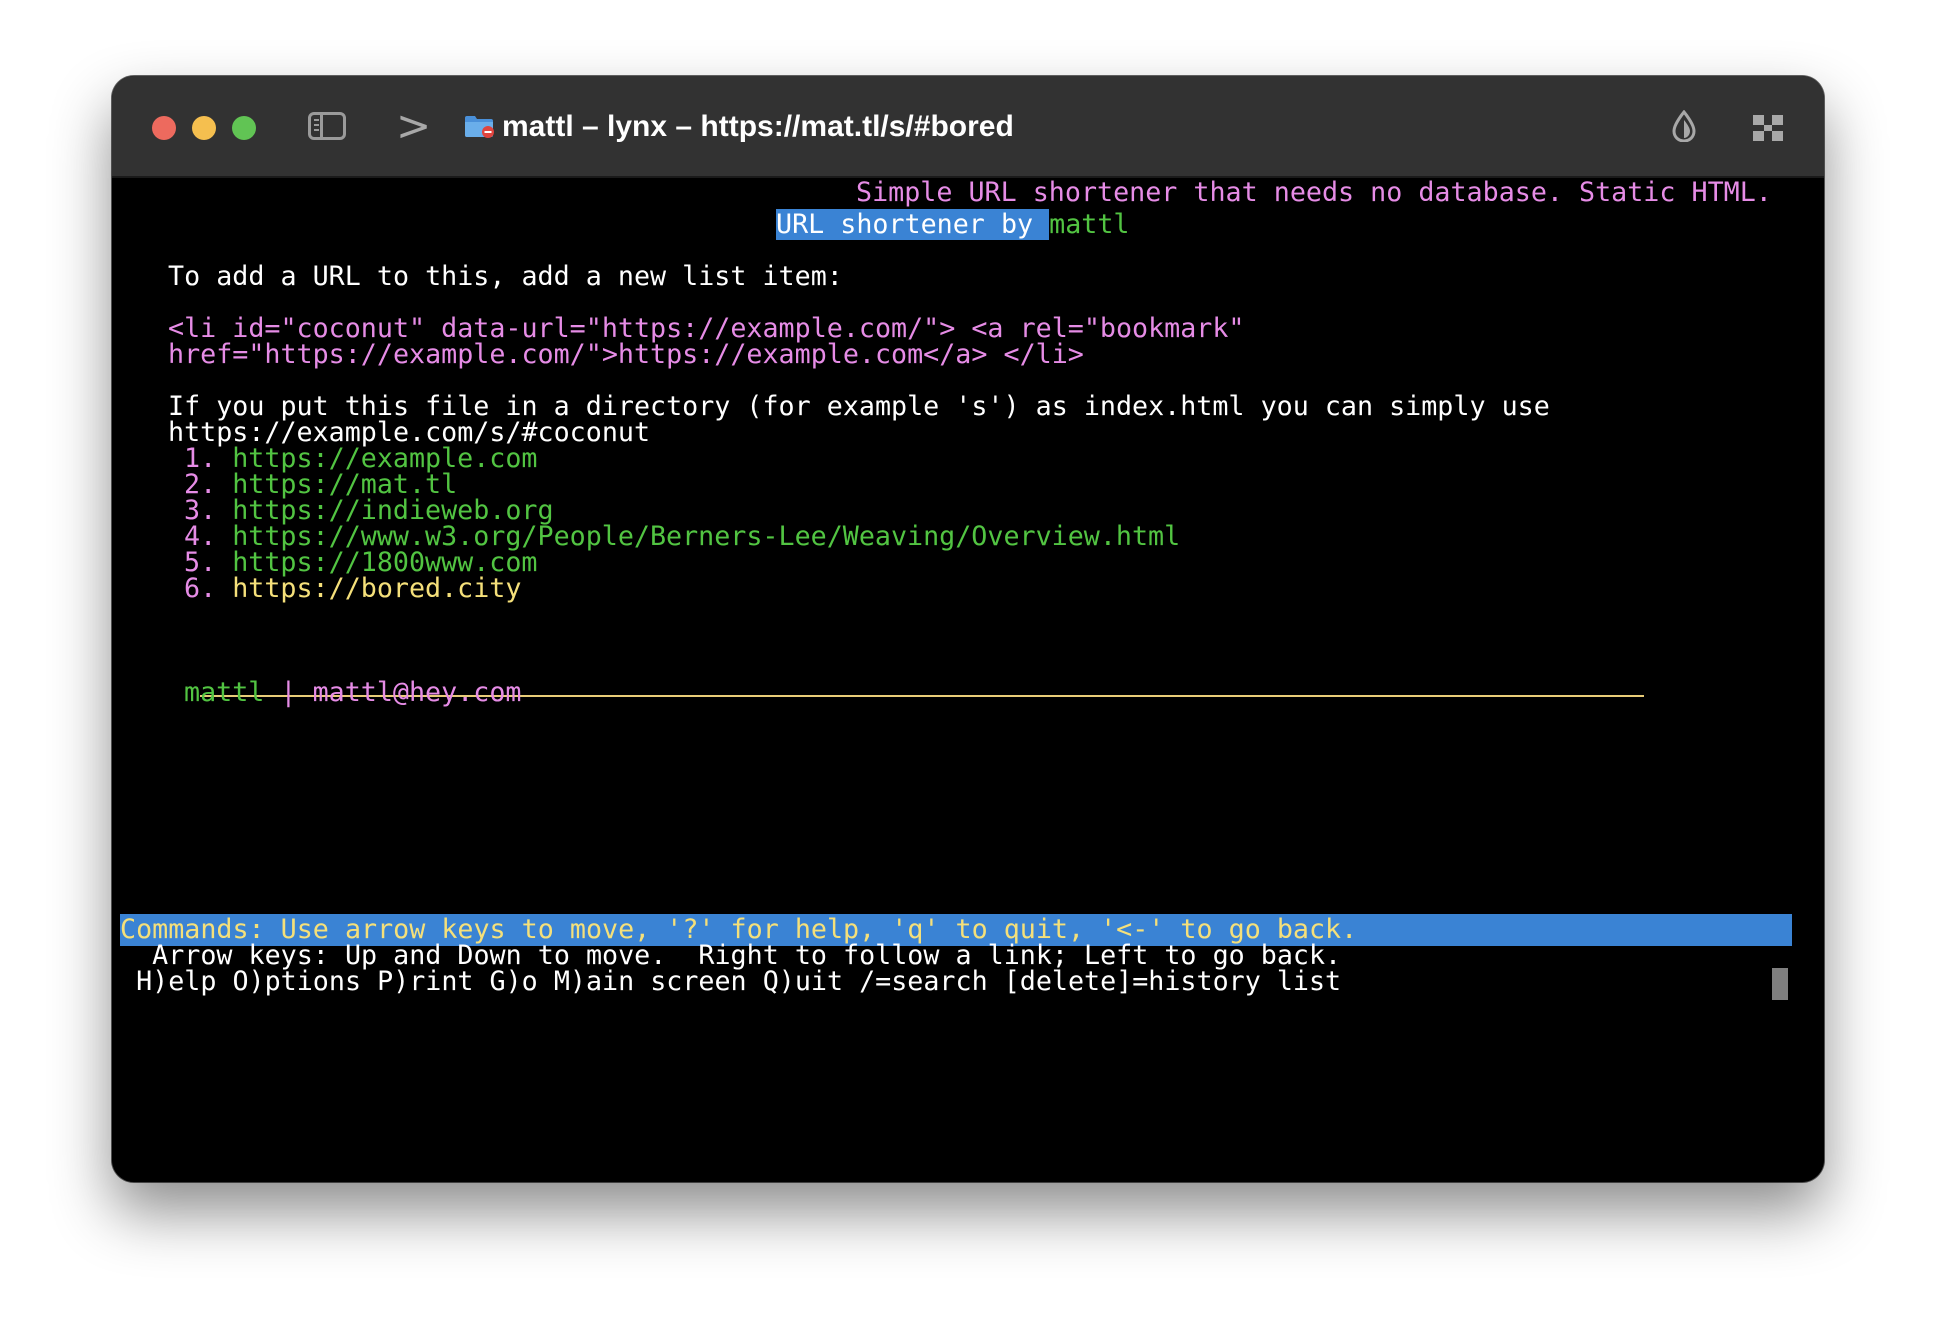  Describe the element at coordinates (164, 128) in the screenshot. I see `close-window-button` at that location.